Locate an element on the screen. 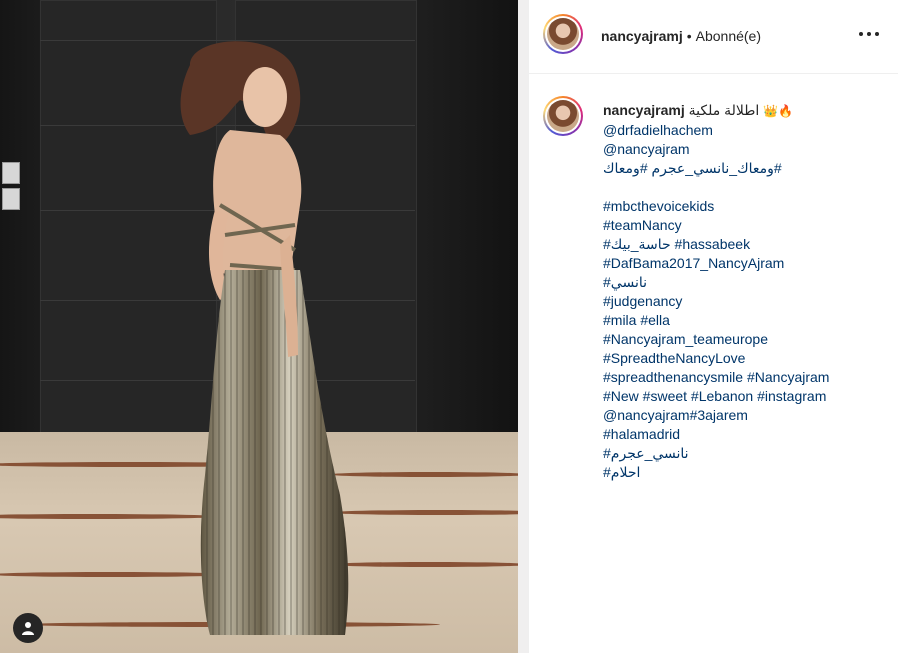 This screenshot has width=898, height=653. header-user-row: nancyajramj • Abonné(e) is located at coordinates (681, 36).